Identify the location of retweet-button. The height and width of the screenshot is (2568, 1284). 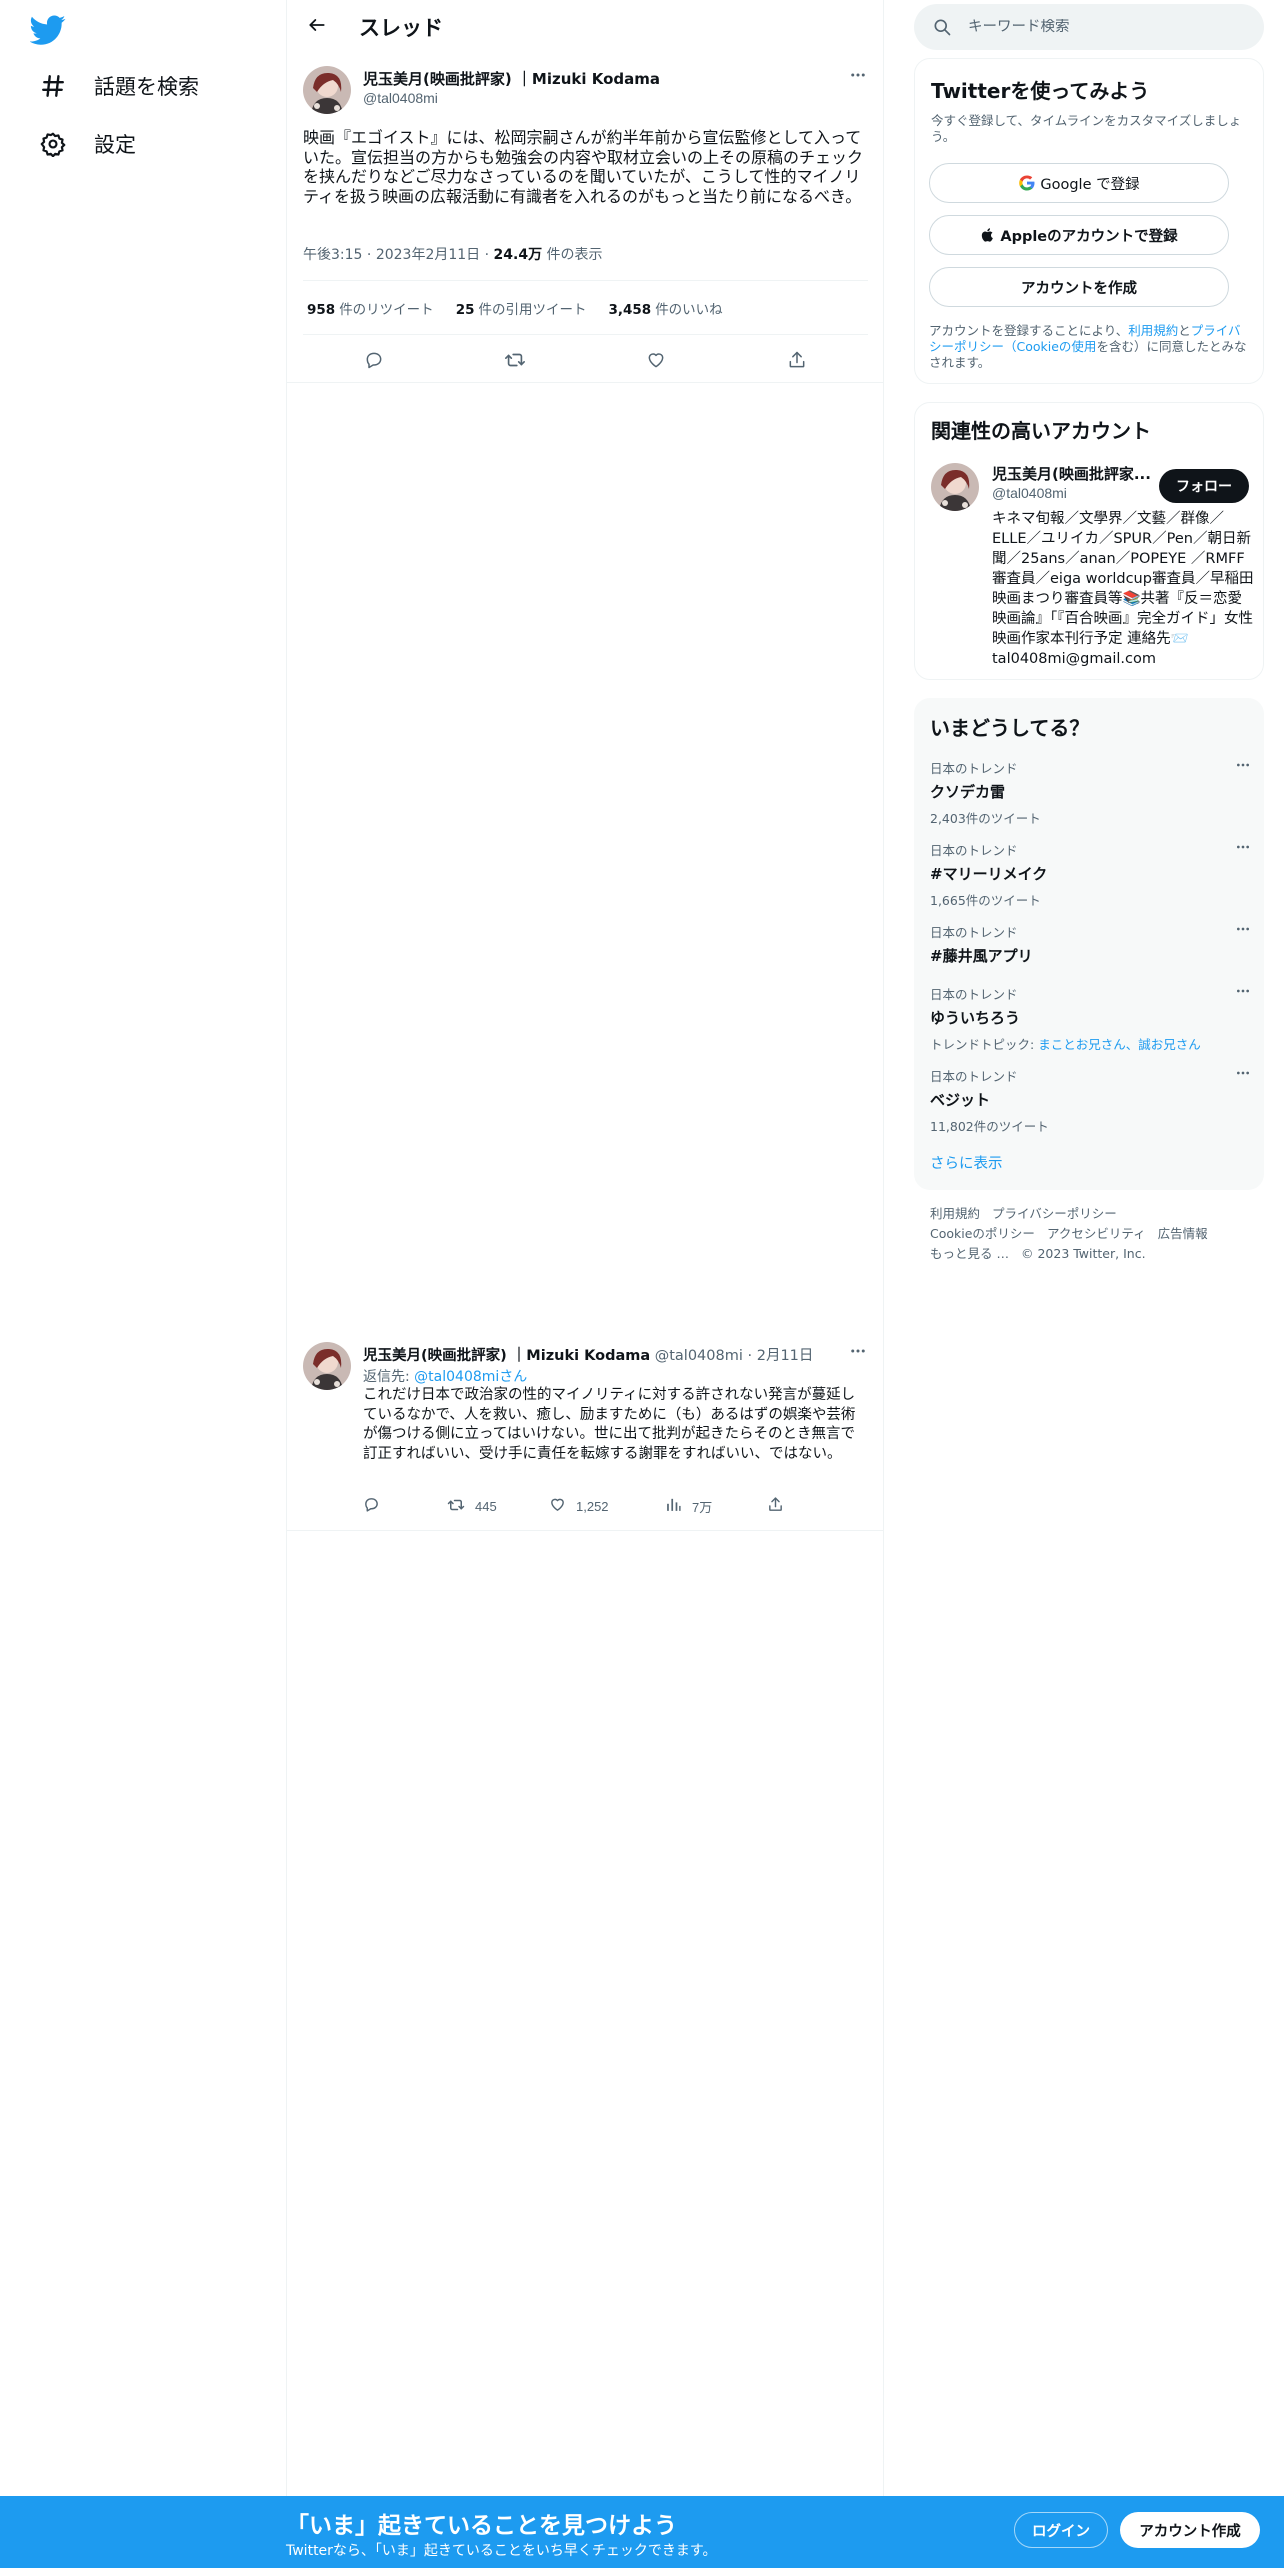
(515, 362).